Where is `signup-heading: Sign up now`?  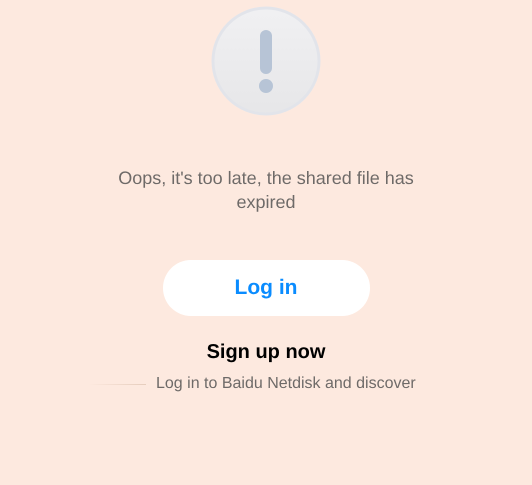
signup-heading: Sign up now is located at coordinates (266, 352).